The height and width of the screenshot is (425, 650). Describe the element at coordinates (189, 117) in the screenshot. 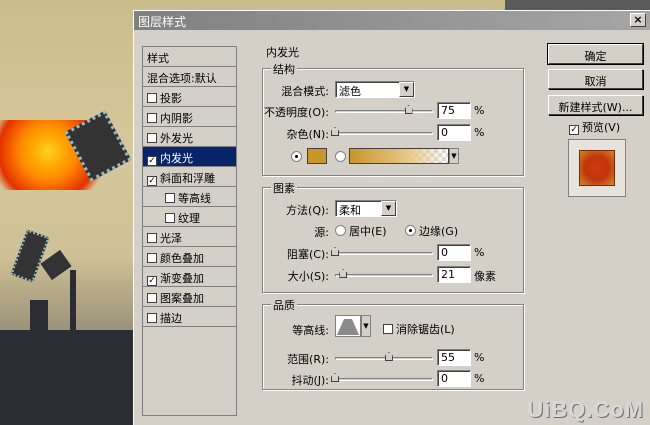

I see `style-item: 内阴影` at that location.